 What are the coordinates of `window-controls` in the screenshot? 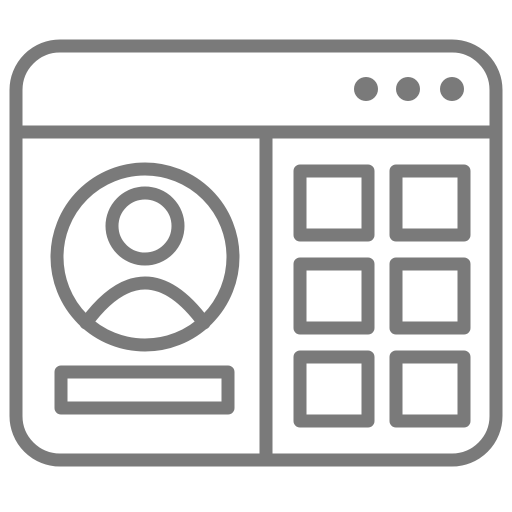 It's located at (409, 89).